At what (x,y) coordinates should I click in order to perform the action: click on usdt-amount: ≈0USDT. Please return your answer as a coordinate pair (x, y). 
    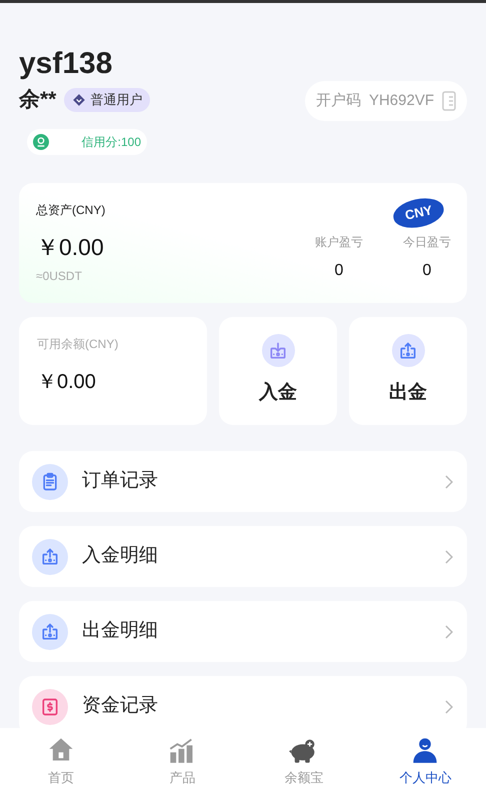
    Looking at the image, I should click on (59, 276).